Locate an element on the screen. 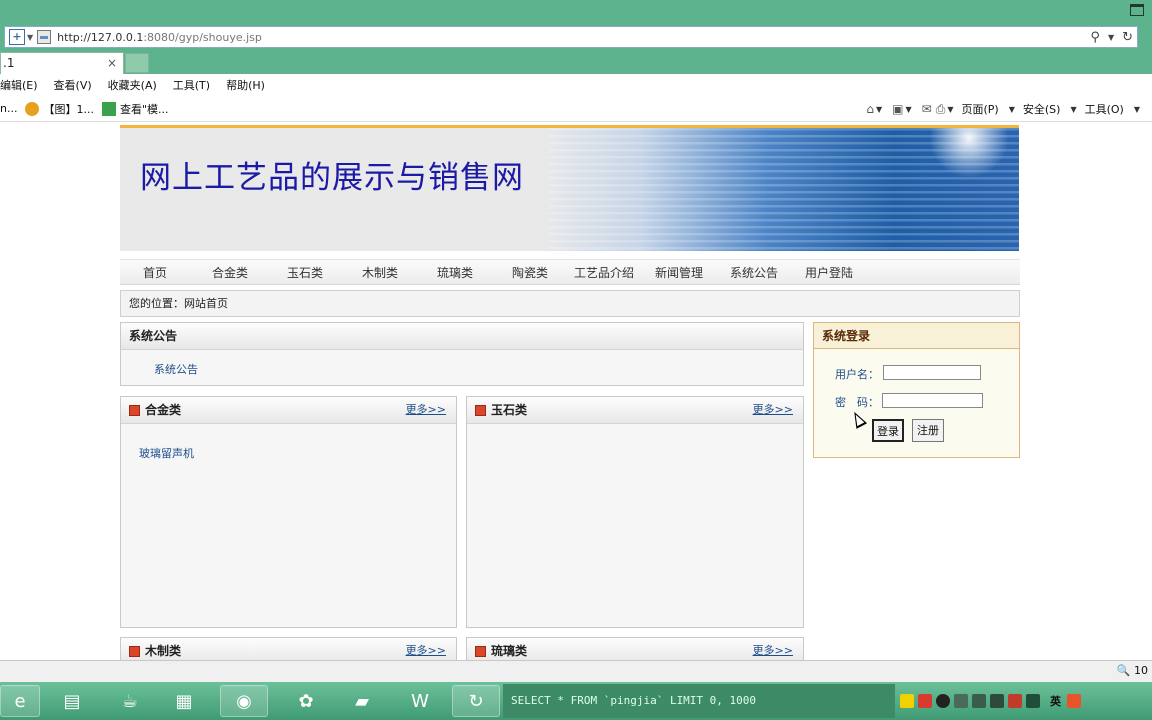 This screenshot has height=720, width=1152. notice-panel-header: 系统公告 is located at coordinates (462, 336).